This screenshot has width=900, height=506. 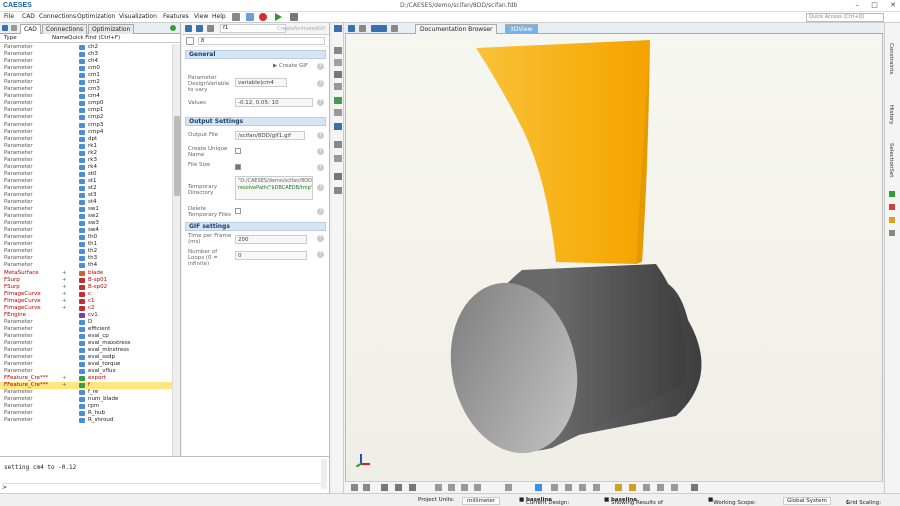 What do you see at coordinates (366, 487) in the screenshot?
I see `camera-icon` at bounding box center [366, 487].